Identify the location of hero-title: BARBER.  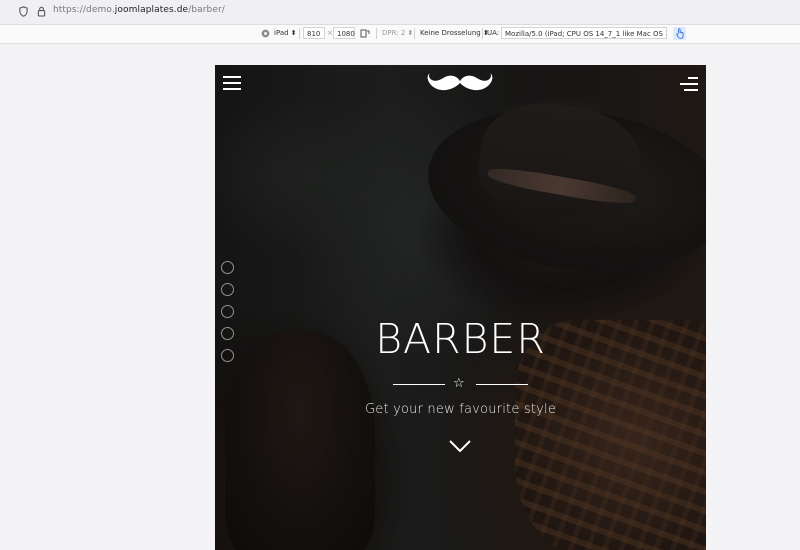
(460, 339).